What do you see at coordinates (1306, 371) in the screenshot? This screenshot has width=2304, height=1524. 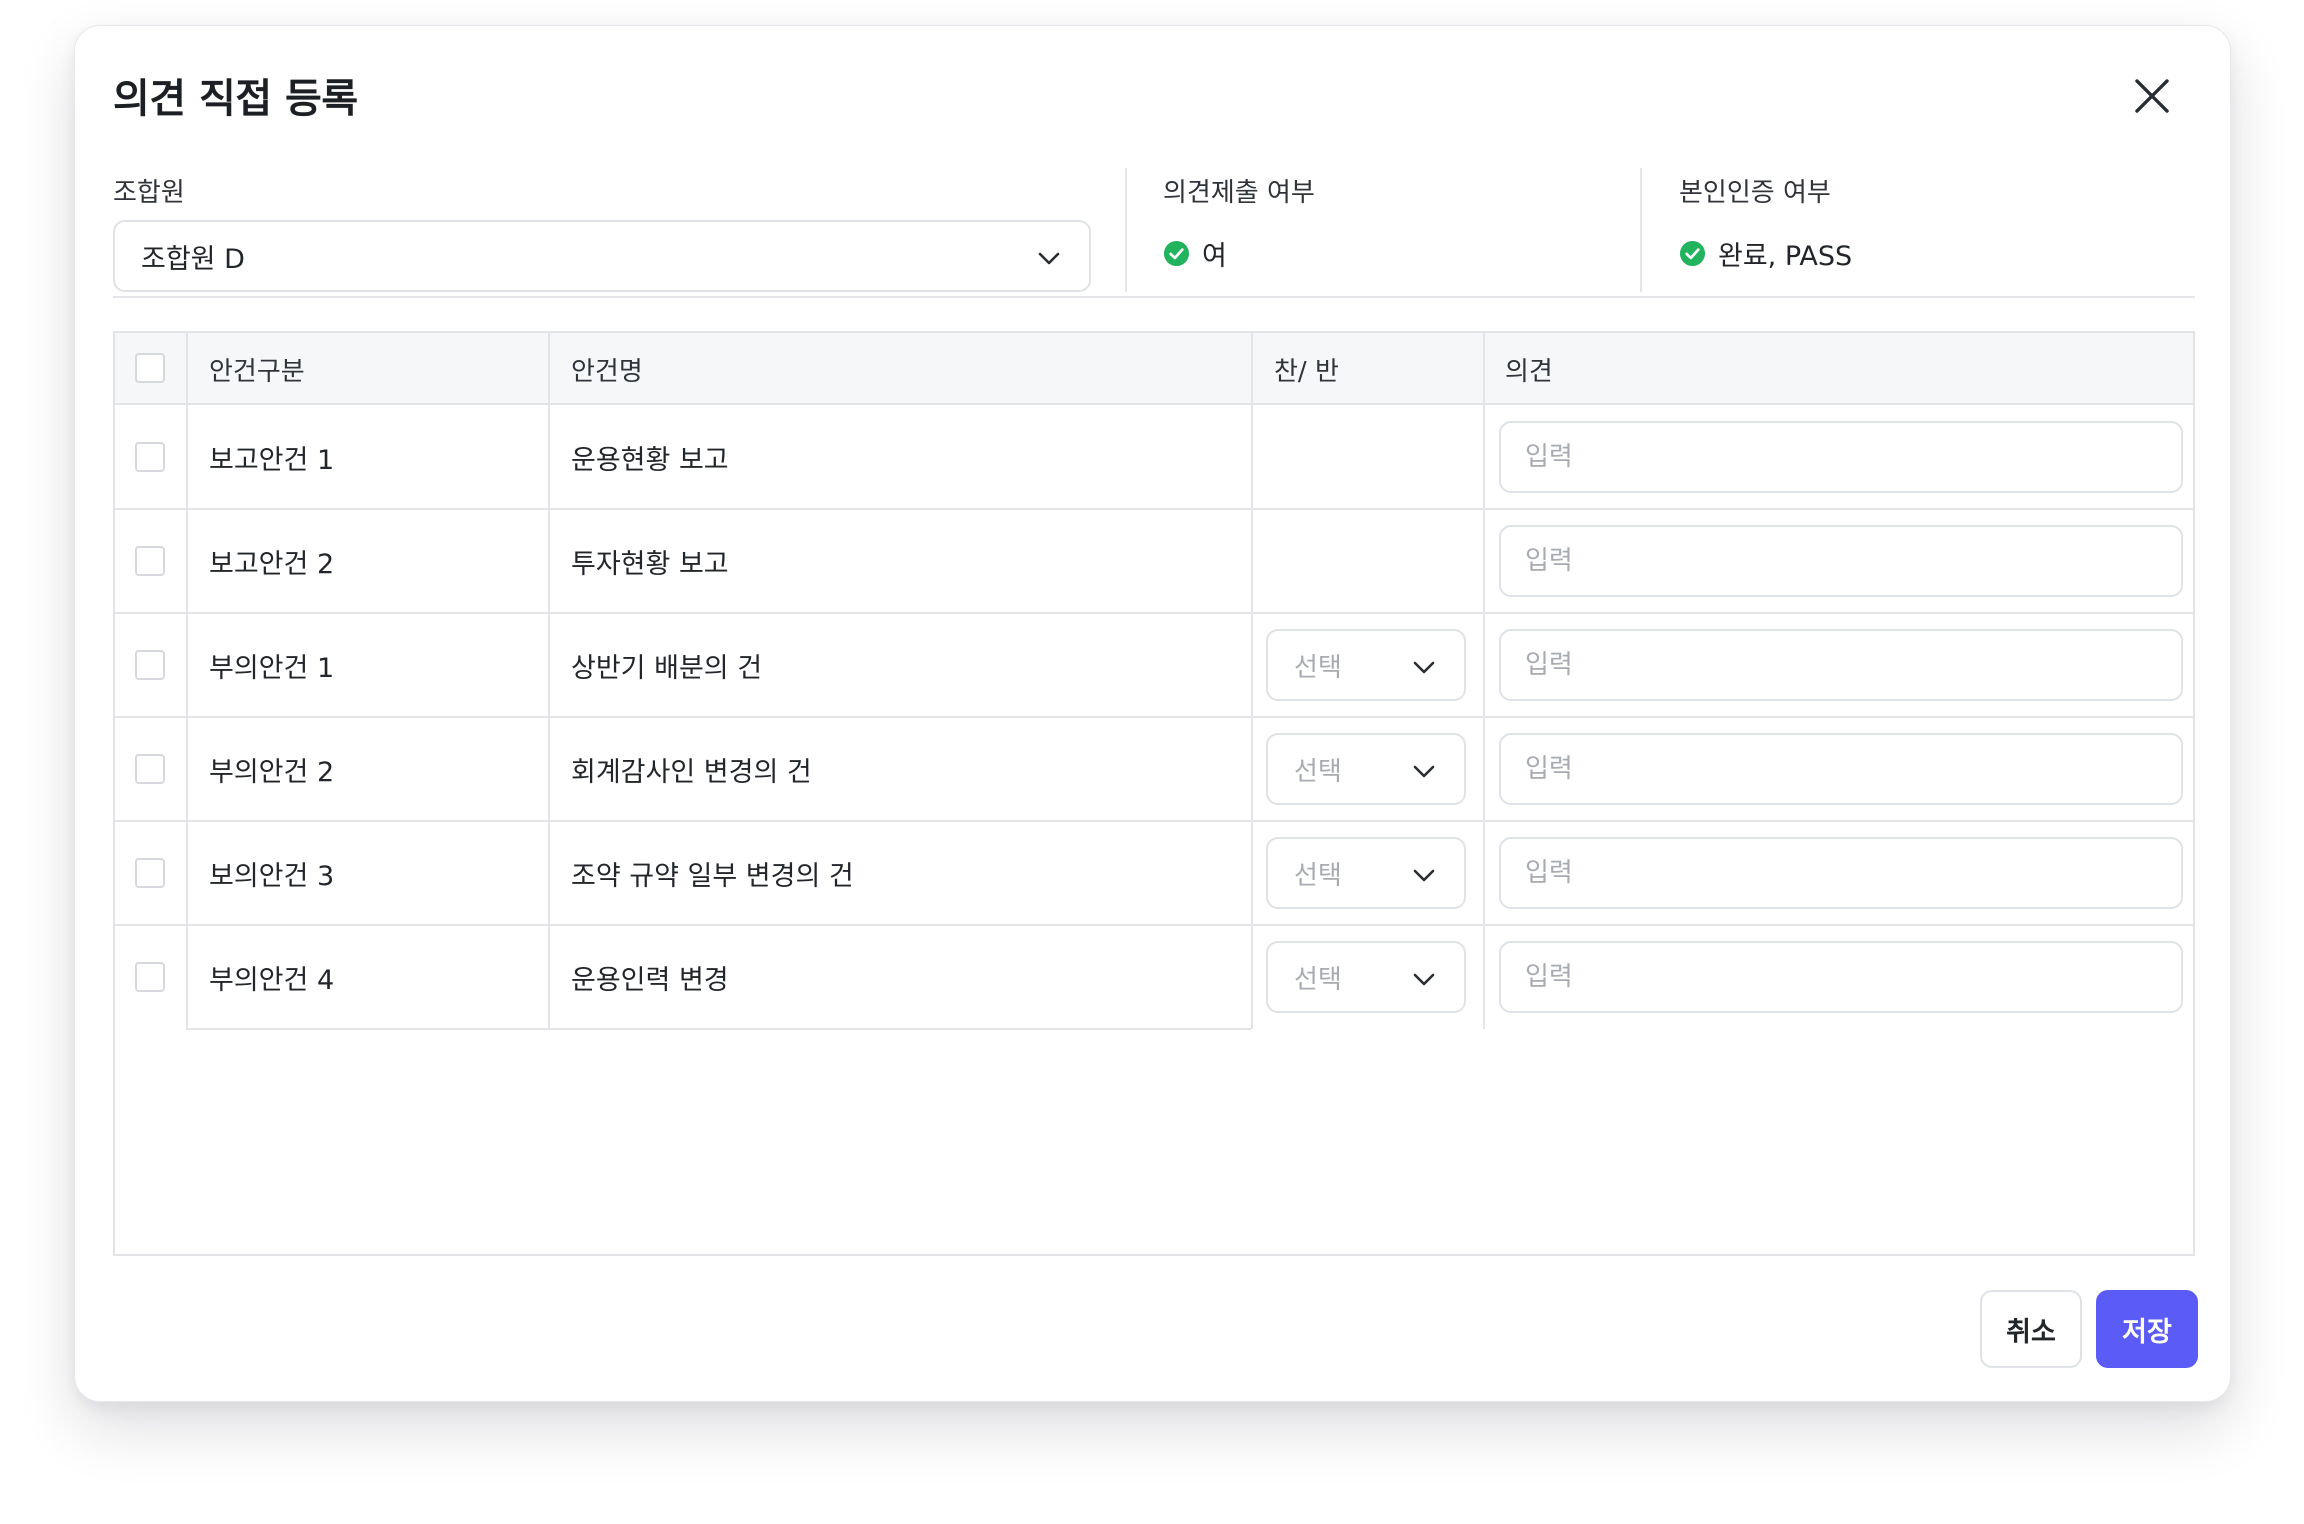 I see `header-vote: 찬/ 반` at bounding box center [1306, 371].